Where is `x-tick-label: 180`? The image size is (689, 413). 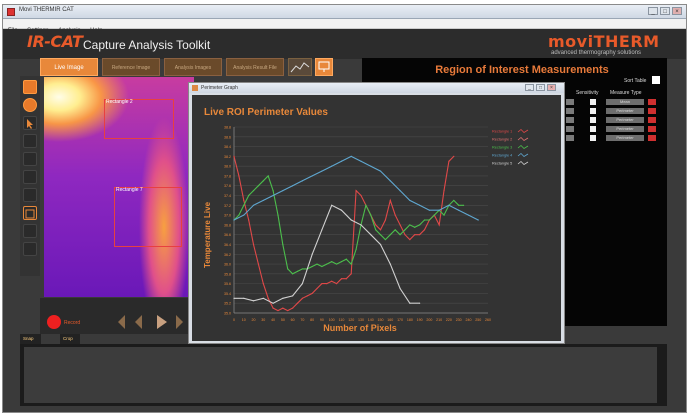 x-tick-label: 180 is located at coordinates (410, 320).